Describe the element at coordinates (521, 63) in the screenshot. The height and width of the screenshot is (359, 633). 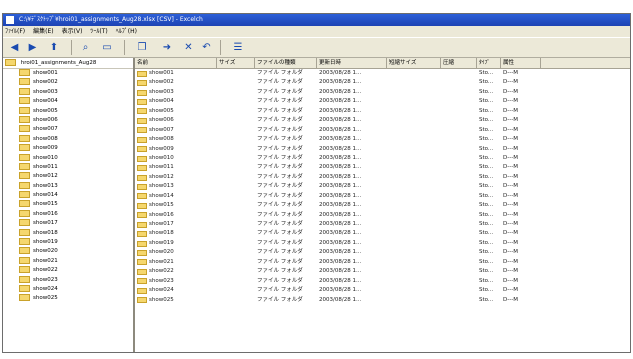
I see `column-attributes: 属性` at that location.